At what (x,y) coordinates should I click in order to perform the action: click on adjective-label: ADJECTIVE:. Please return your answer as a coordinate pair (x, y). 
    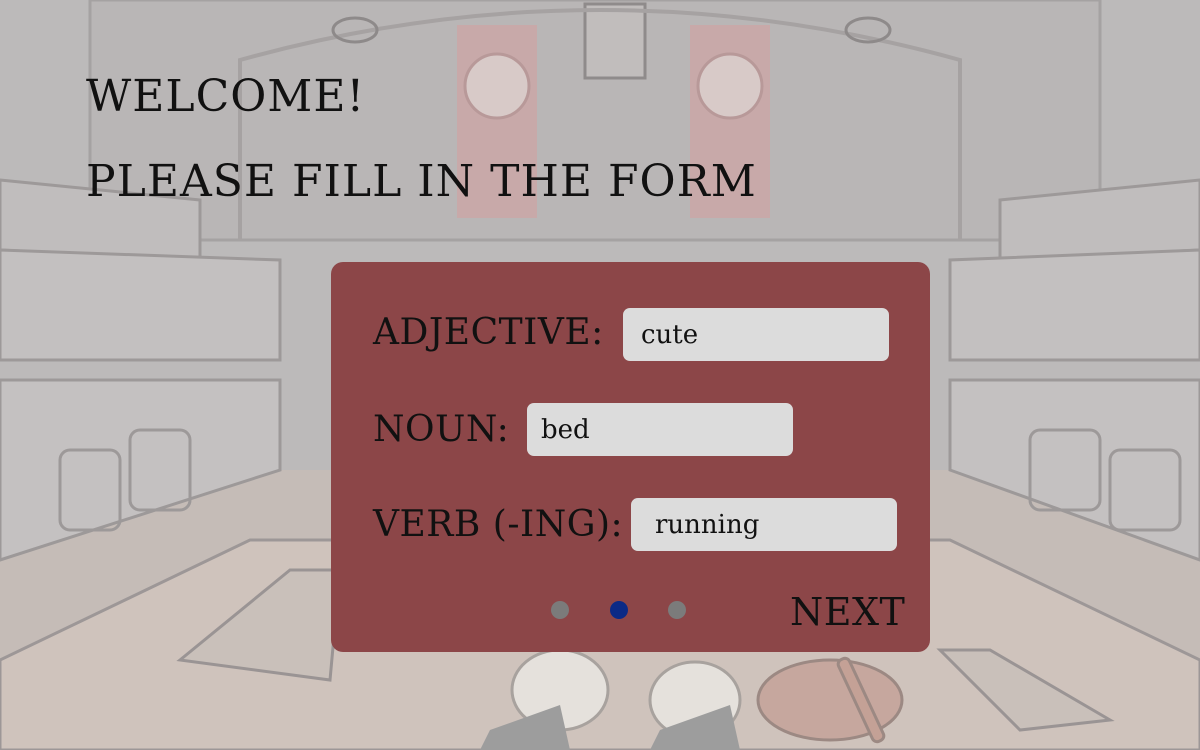
    Looking at the image, I should click on (488, 332).